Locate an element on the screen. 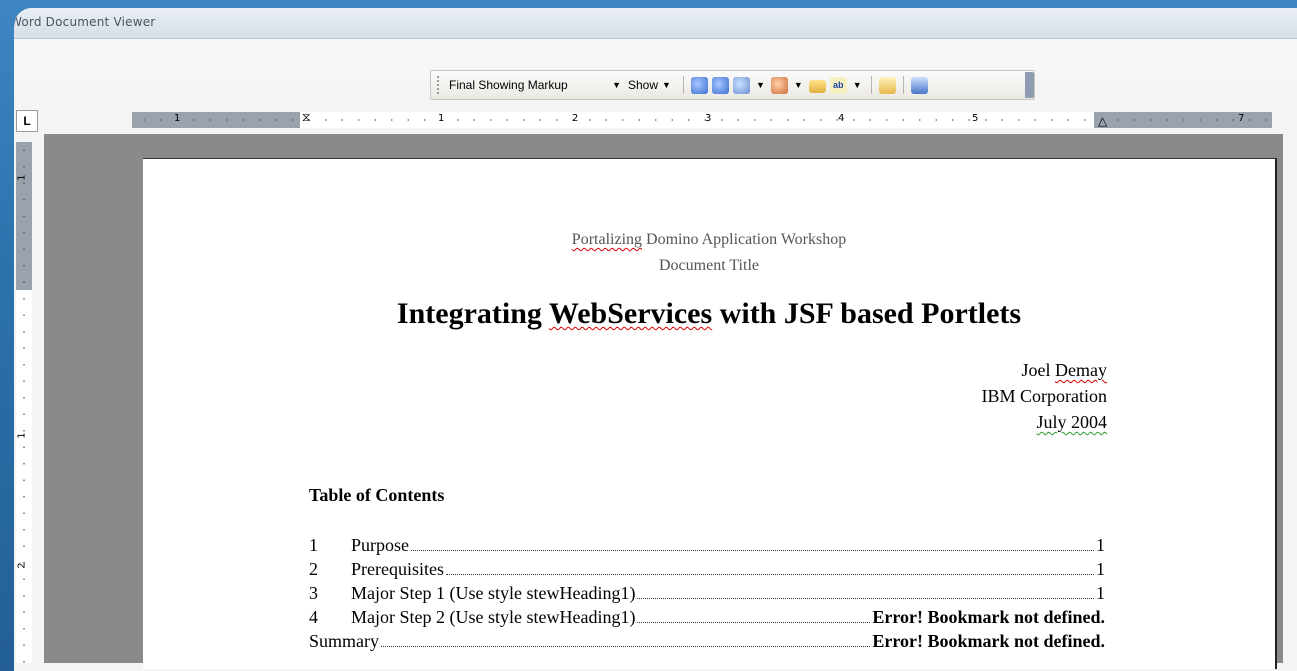 The width and height of the screenshot is (1297, 671). header-text: Domino Application Workshop is located at coordinates (744, 239).